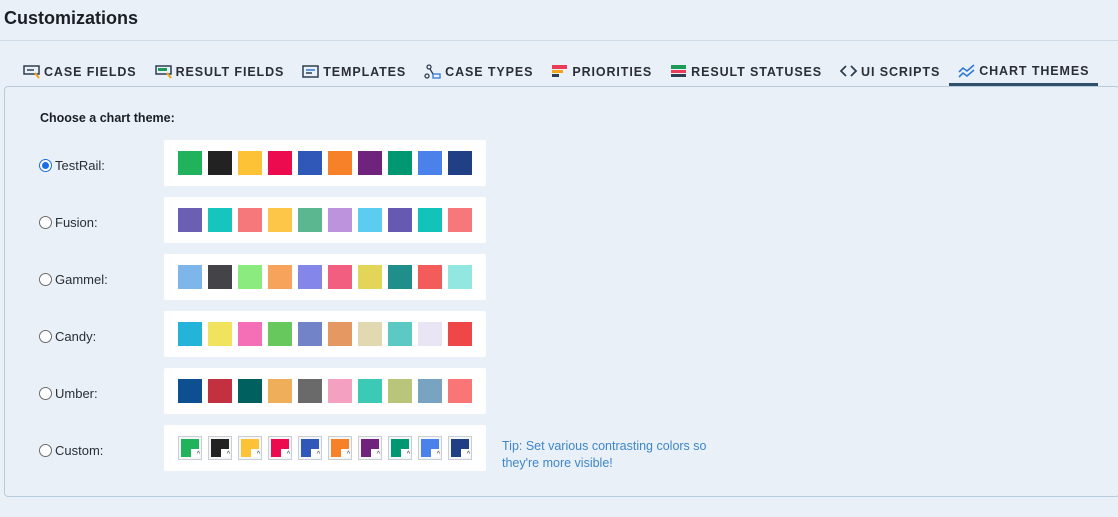 The image size is (1118, 517). What do you see at coordinates (966, 70) in the screenshot?
I see `chart-themes-icon` at bounding box center [966, 70].